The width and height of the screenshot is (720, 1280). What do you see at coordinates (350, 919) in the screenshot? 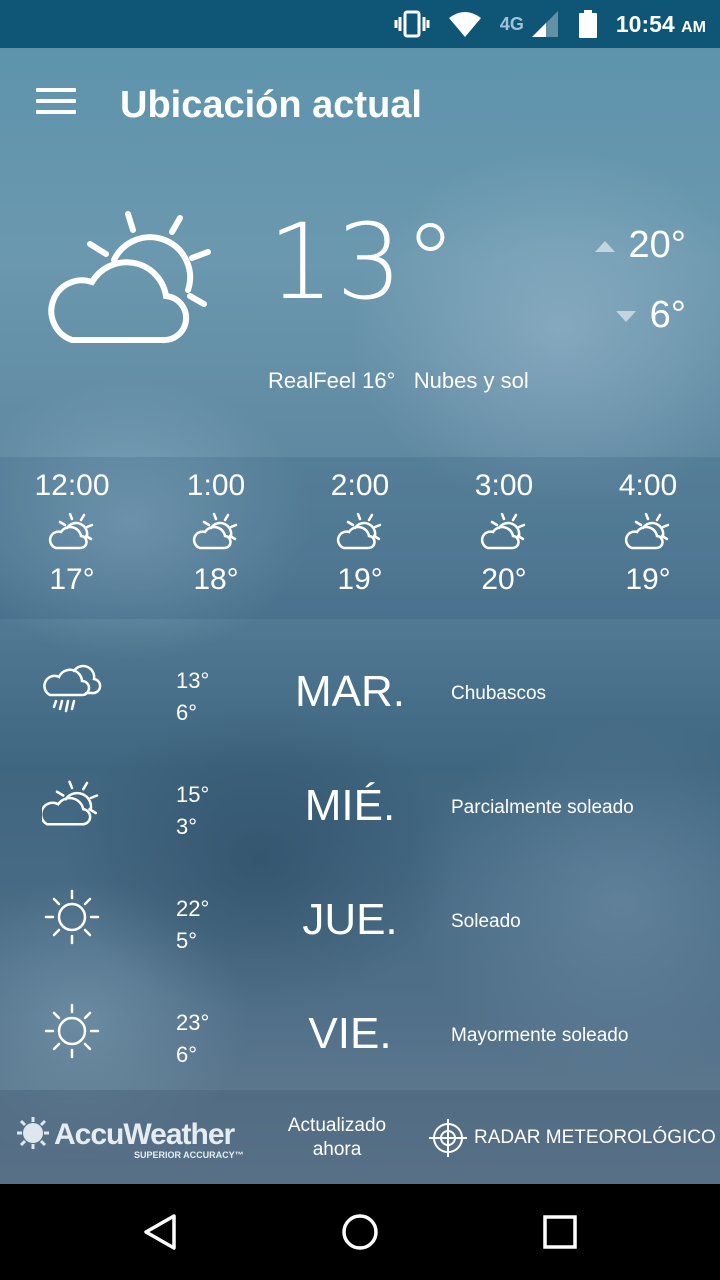
I see `day-name: JUE.` at bounding box center [350, 919].